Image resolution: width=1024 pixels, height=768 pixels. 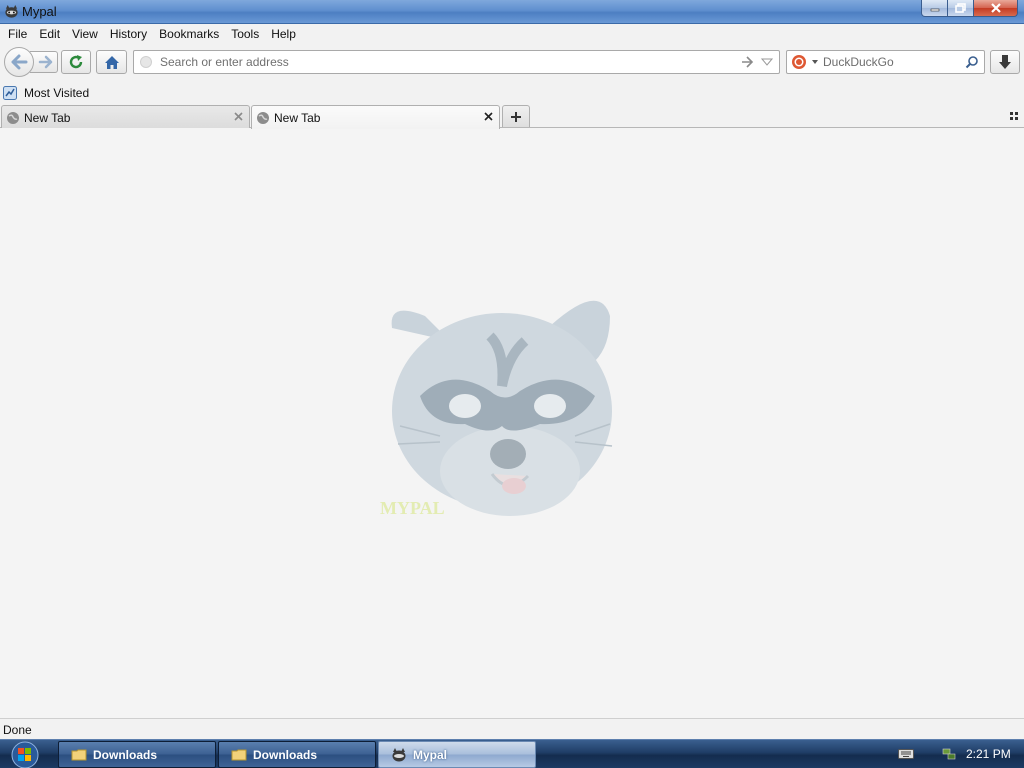 I want to click on bookmark-most-visited: Most Visited, so click(x=46, y=93).